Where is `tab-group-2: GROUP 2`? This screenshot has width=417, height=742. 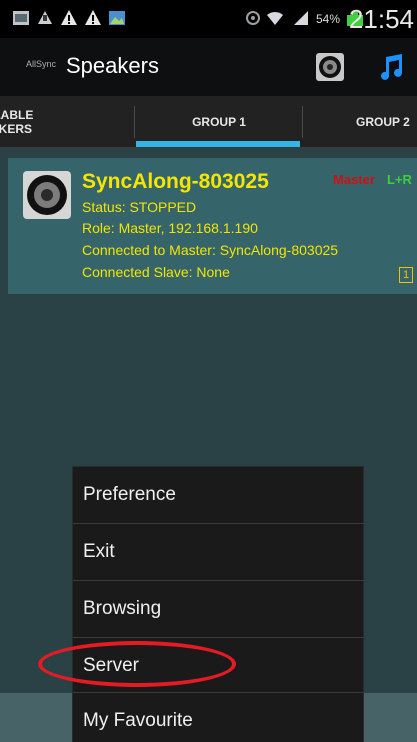
tab-group-2: GROUP 2 is located at coordinates (360, 122).